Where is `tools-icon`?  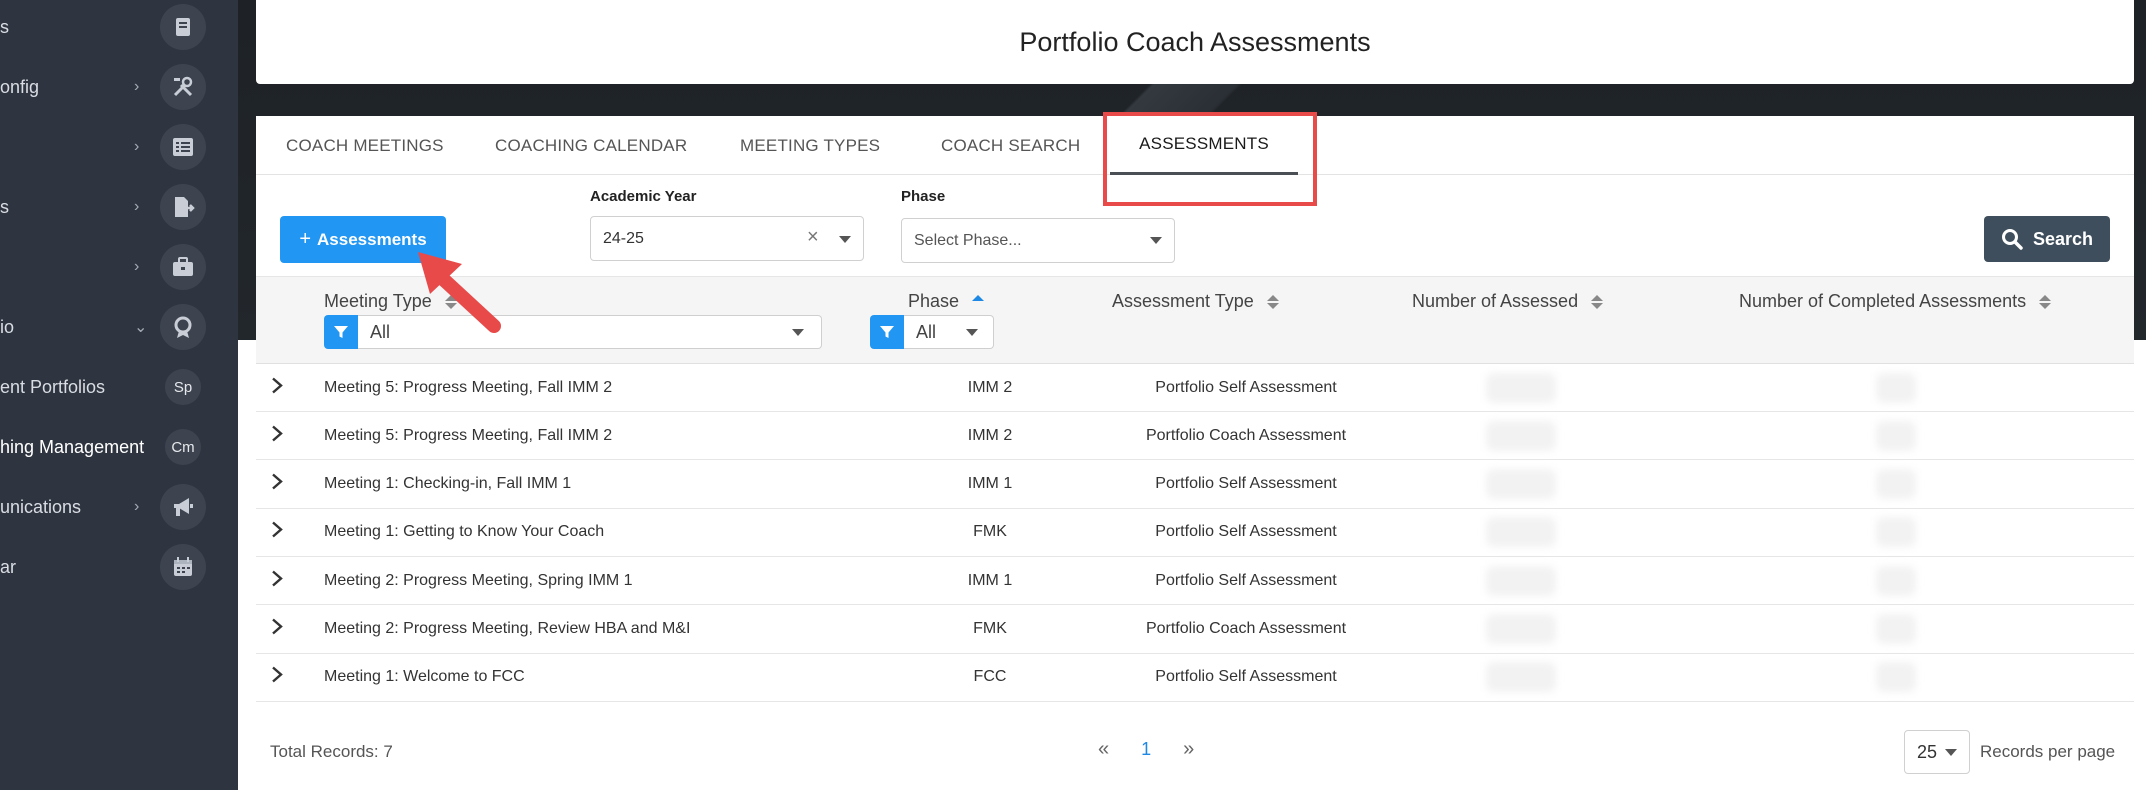 tools-icon is located at coordinates (183, 87).